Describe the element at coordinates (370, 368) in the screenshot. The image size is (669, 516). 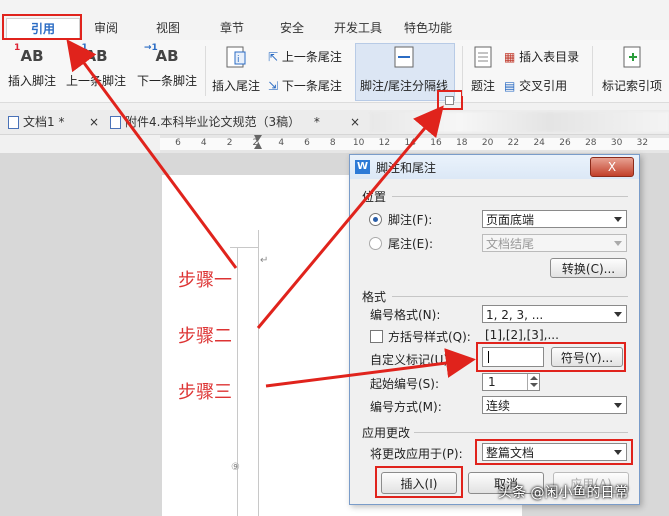
I see `step-three-arrow` at that location.